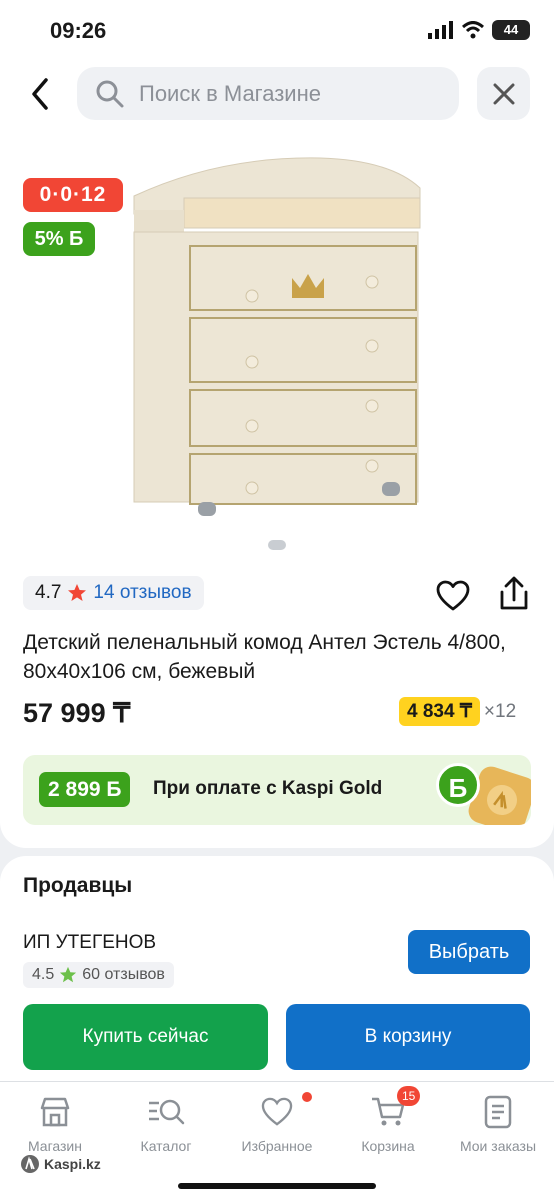 This screenshot has width=554, height=1200. Describe the element at coordinates (142, 593) in the screenshot. I see `reviews-link: 14 отзывов` at that location.